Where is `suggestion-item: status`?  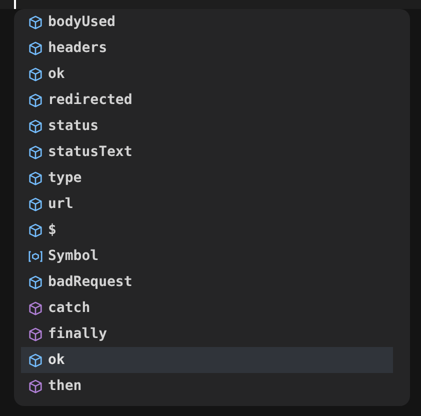
suggestion-item: status is located at coordinates (207, 126).